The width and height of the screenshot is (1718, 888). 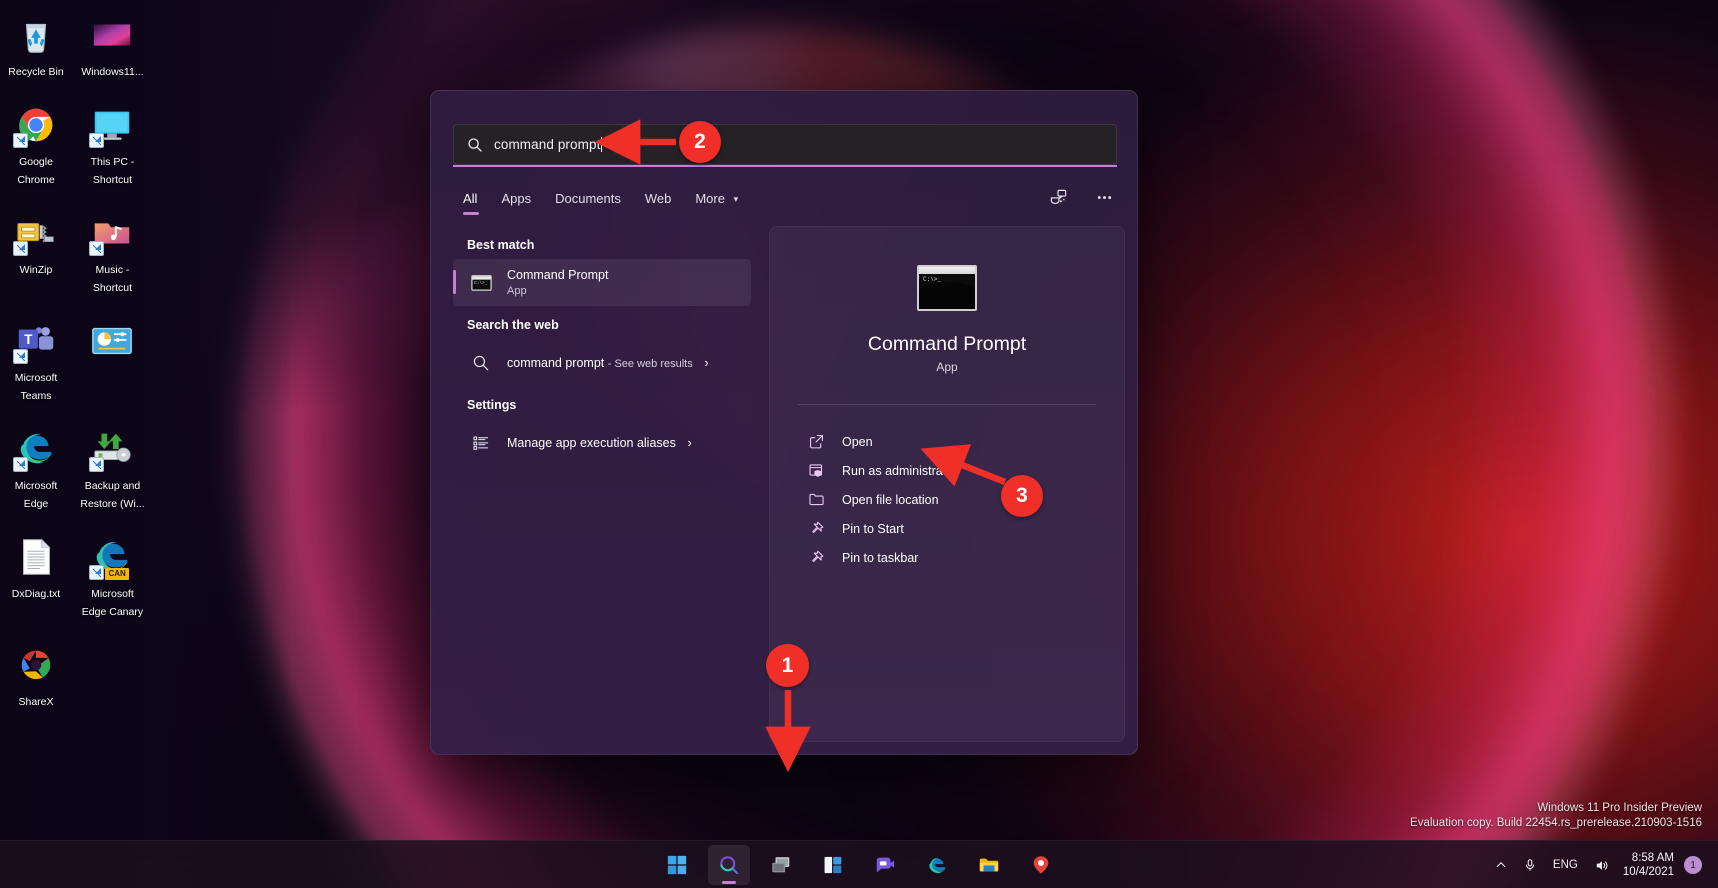 I want to click on start-button, so click(x=677, y=865).